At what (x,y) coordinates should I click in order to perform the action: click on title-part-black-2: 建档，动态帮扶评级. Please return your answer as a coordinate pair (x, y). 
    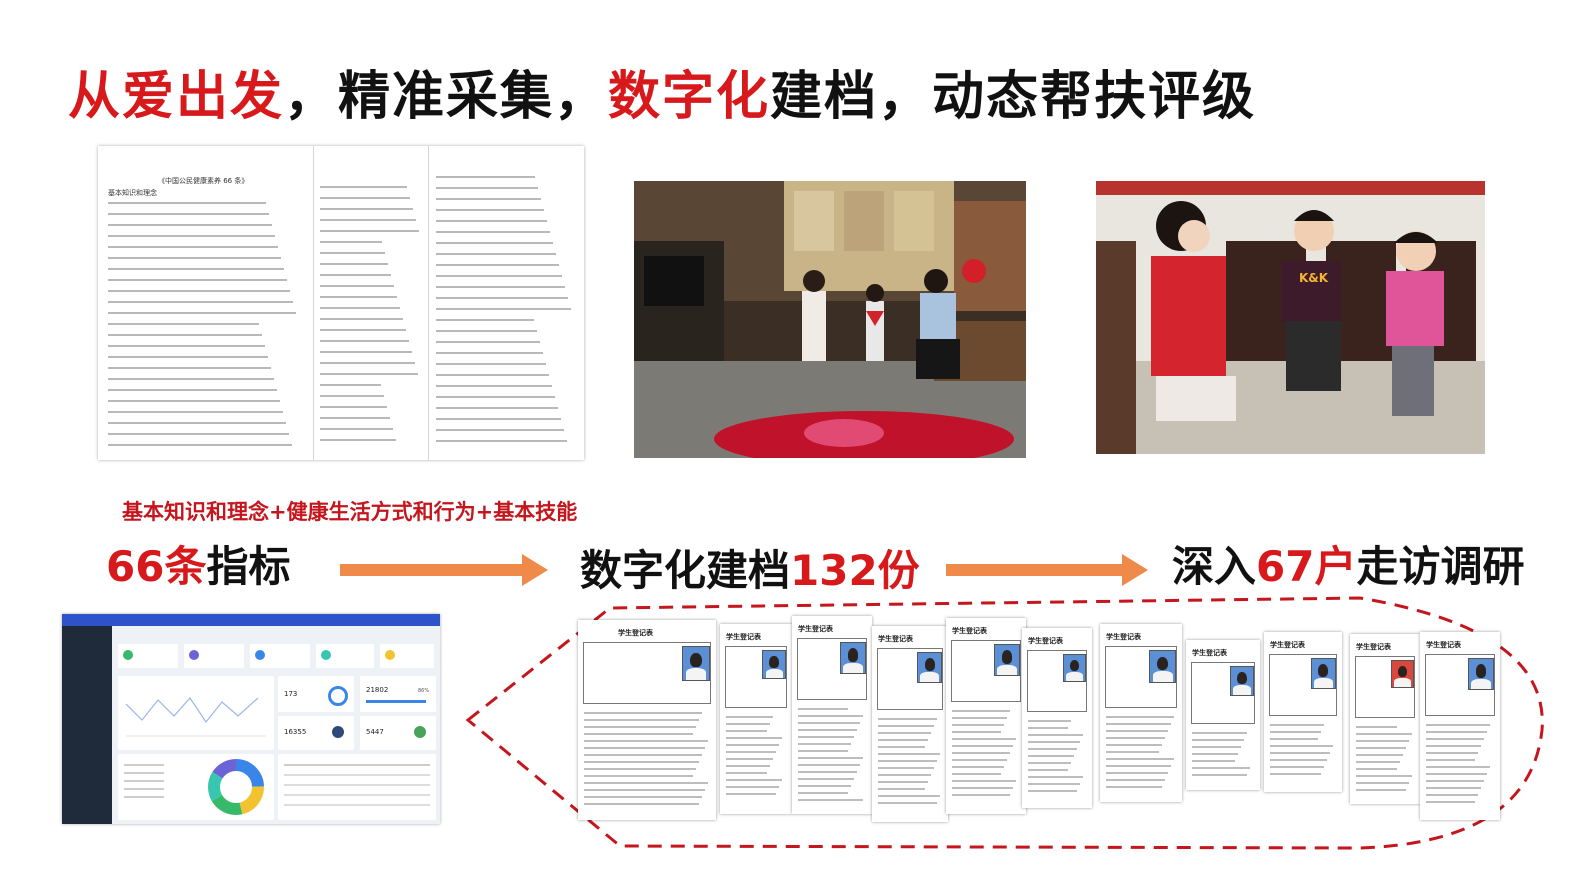
    Looking at the image, I should click on (1013, 97).